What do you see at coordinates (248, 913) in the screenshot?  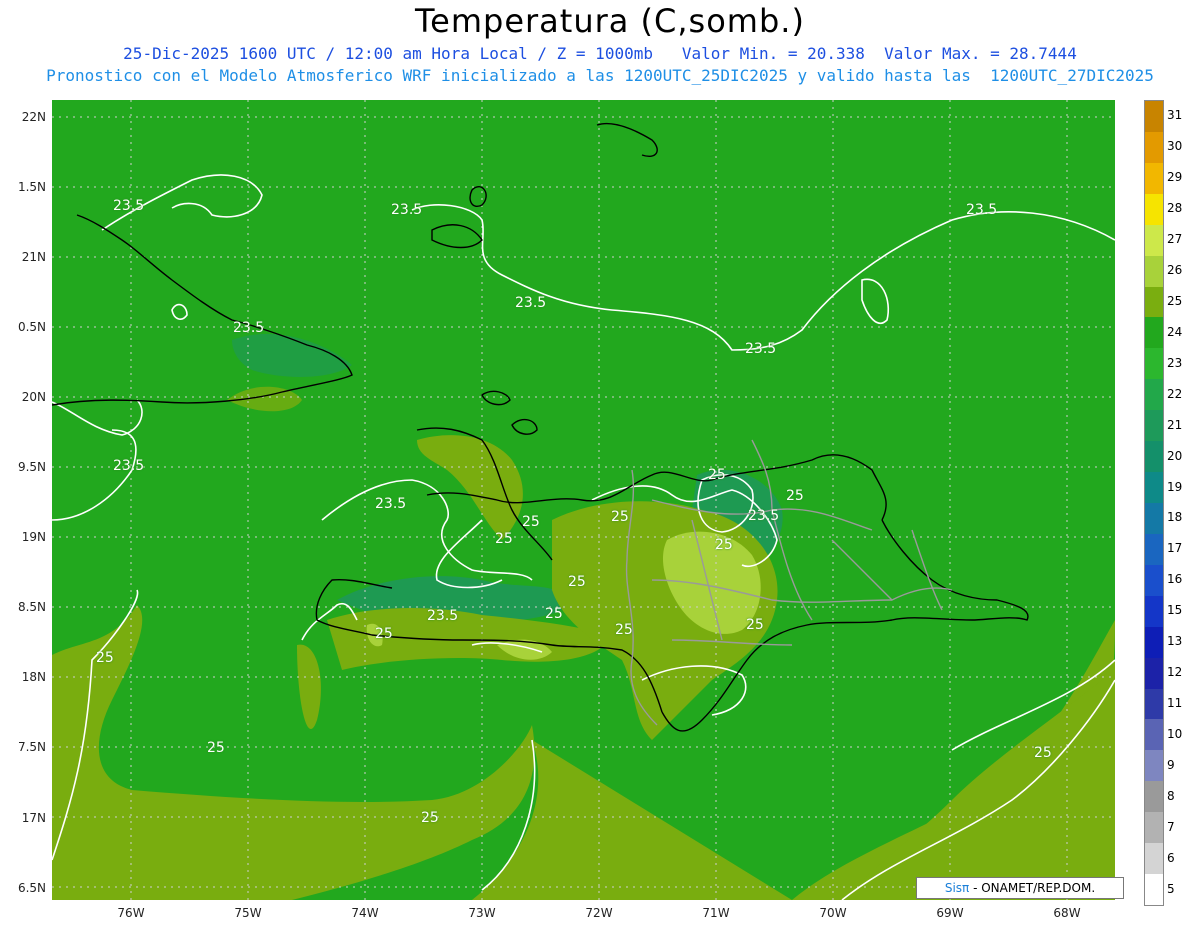 I see `lon-label: 75W` at bounding box center [248, 913].